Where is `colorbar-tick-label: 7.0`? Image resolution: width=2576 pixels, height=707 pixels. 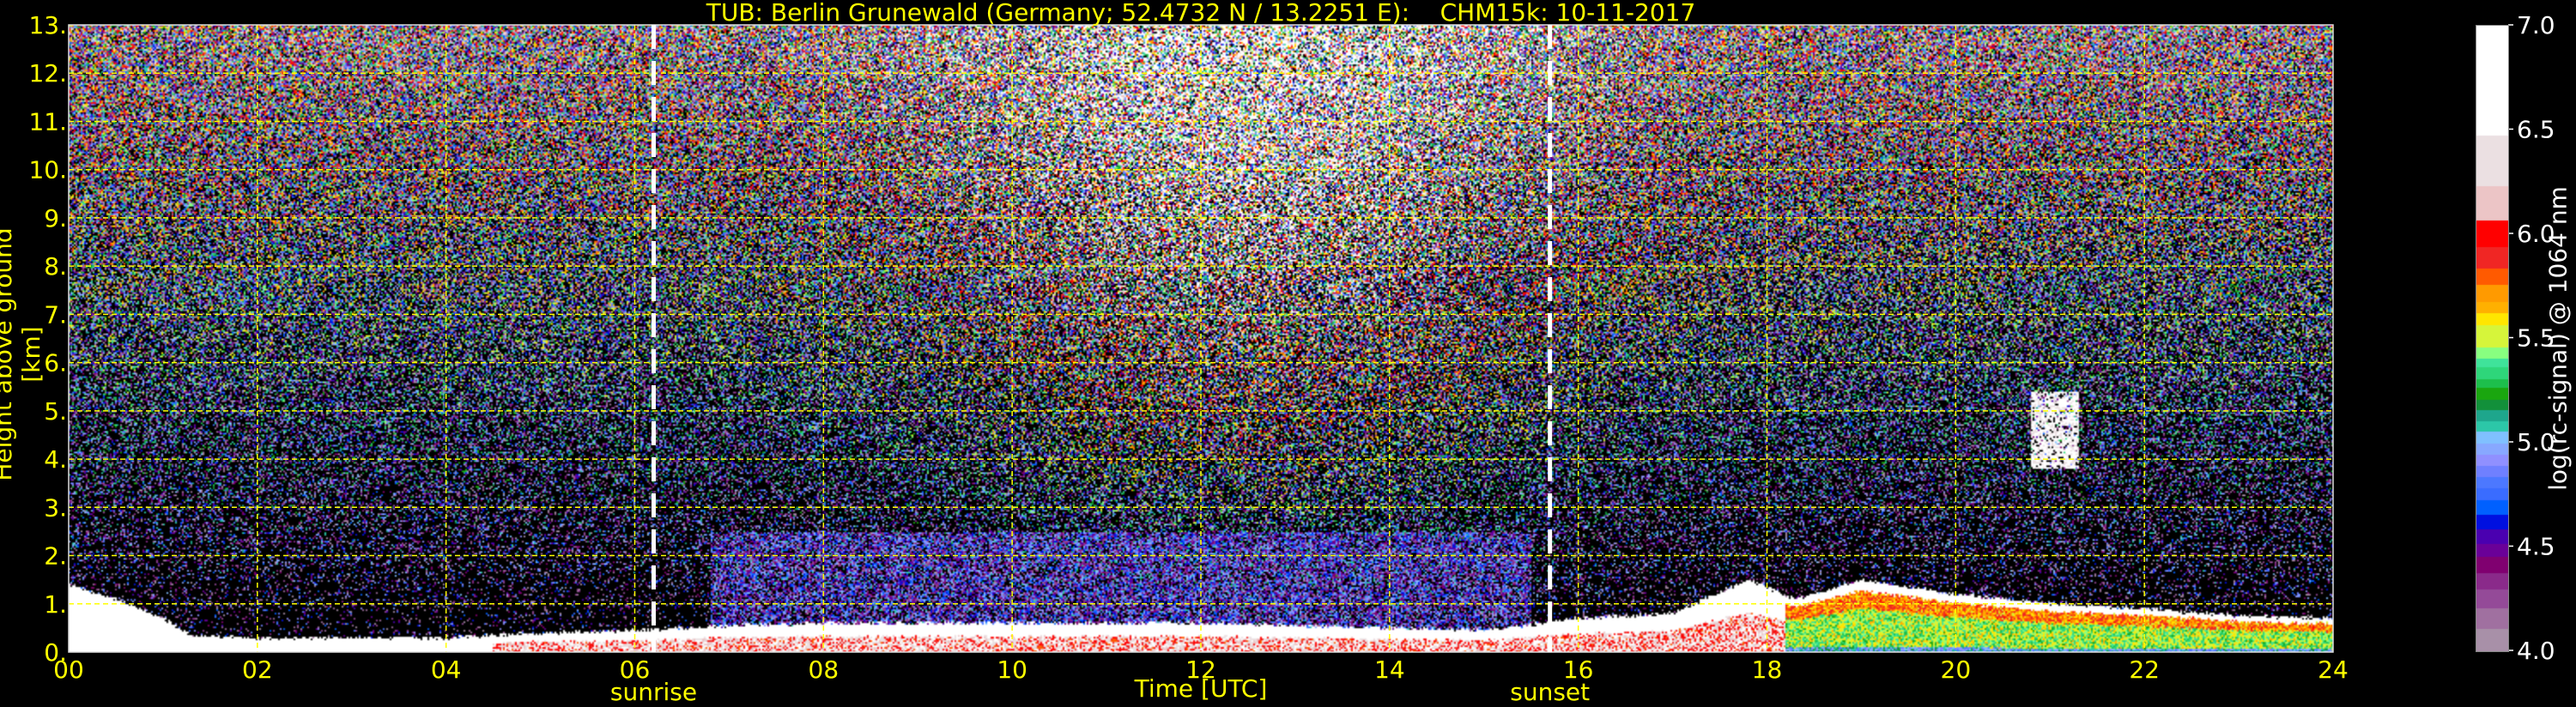
colorbar-tick-label: 7.0 is located at coordinates (2536, 25).